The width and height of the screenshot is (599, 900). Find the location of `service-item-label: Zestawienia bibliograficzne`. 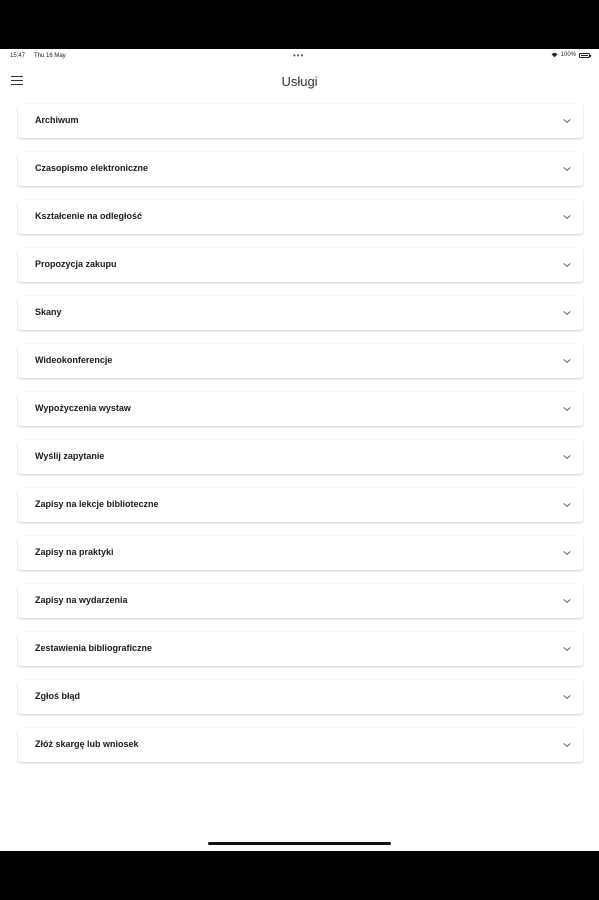

service-item-label: Zestawienia bibliograficzne is located at coordinates (94, 648).